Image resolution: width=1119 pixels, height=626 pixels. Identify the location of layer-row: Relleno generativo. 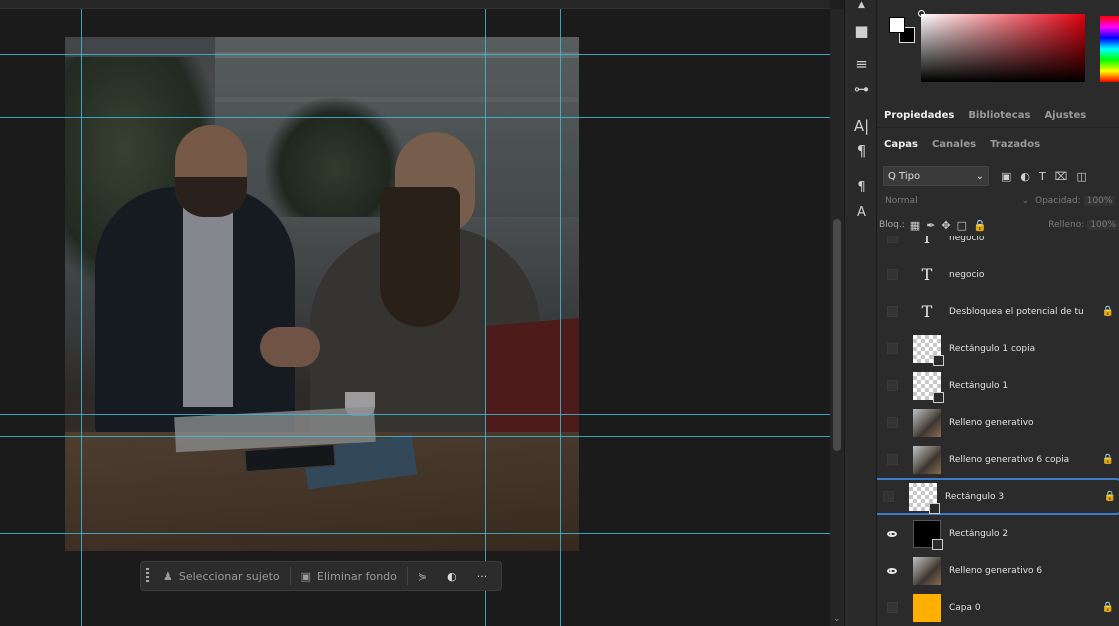
(998, 422).